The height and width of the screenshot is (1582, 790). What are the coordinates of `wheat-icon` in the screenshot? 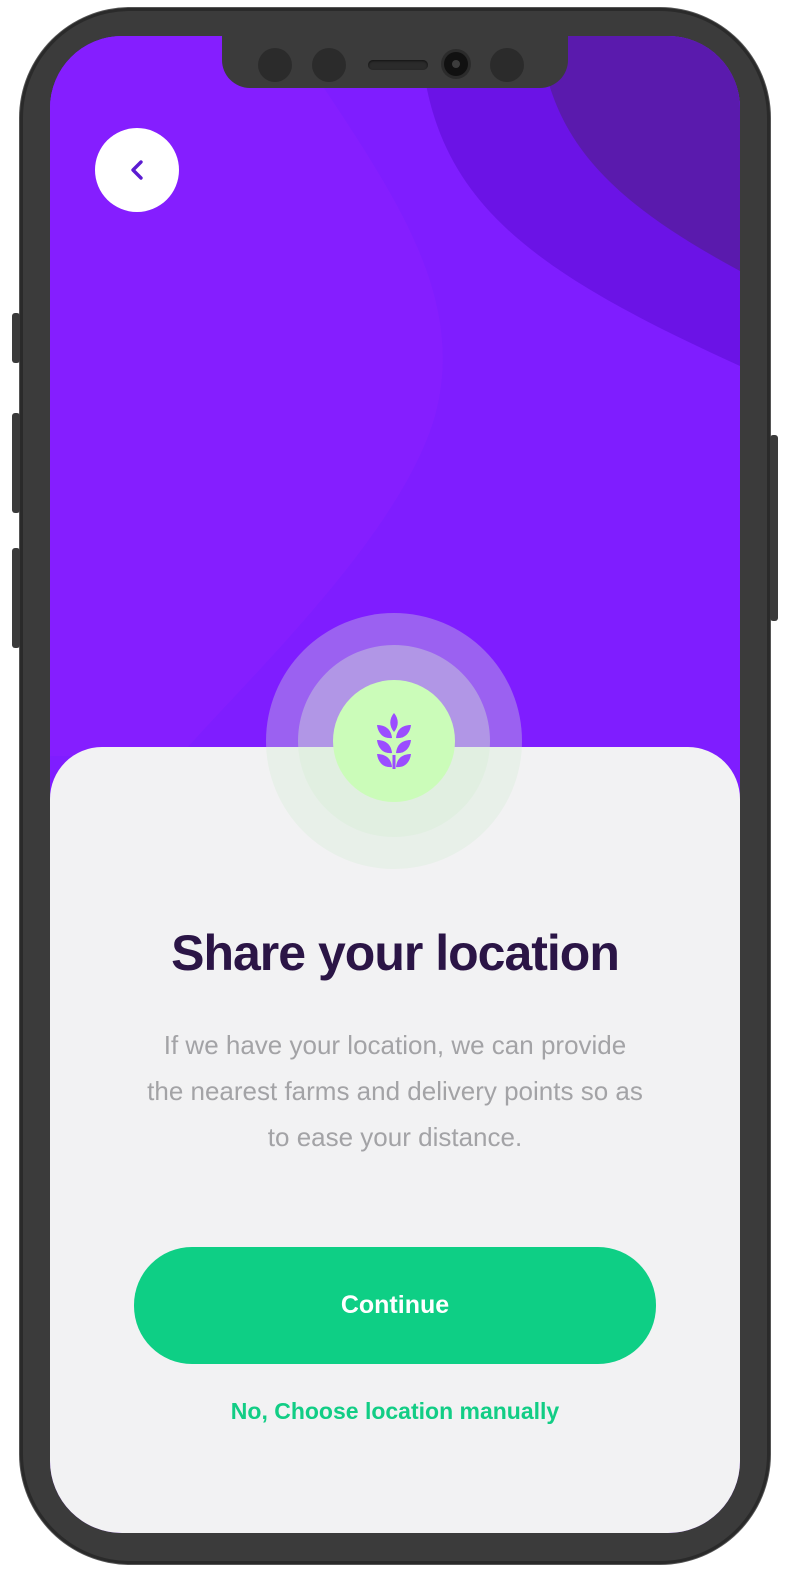 It's located at (394, 741).